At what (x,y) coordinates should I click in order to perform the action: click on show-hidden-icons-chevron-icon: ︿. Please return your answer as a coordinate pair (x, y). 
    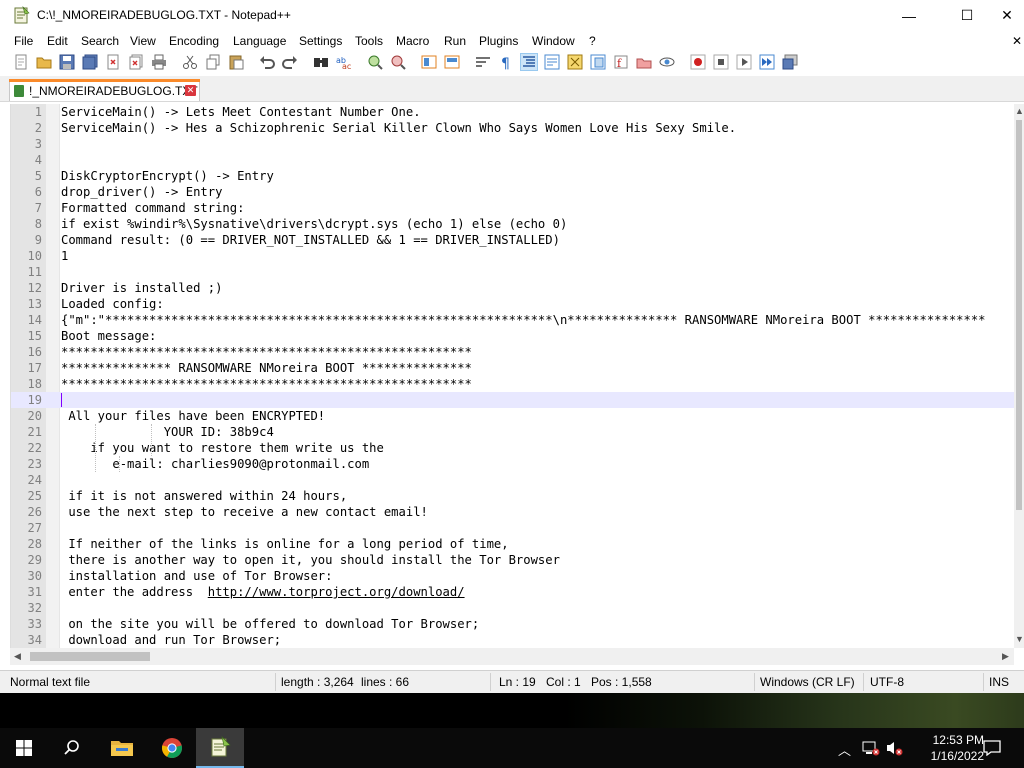
    Looking at the image, I should click on (844, 749).